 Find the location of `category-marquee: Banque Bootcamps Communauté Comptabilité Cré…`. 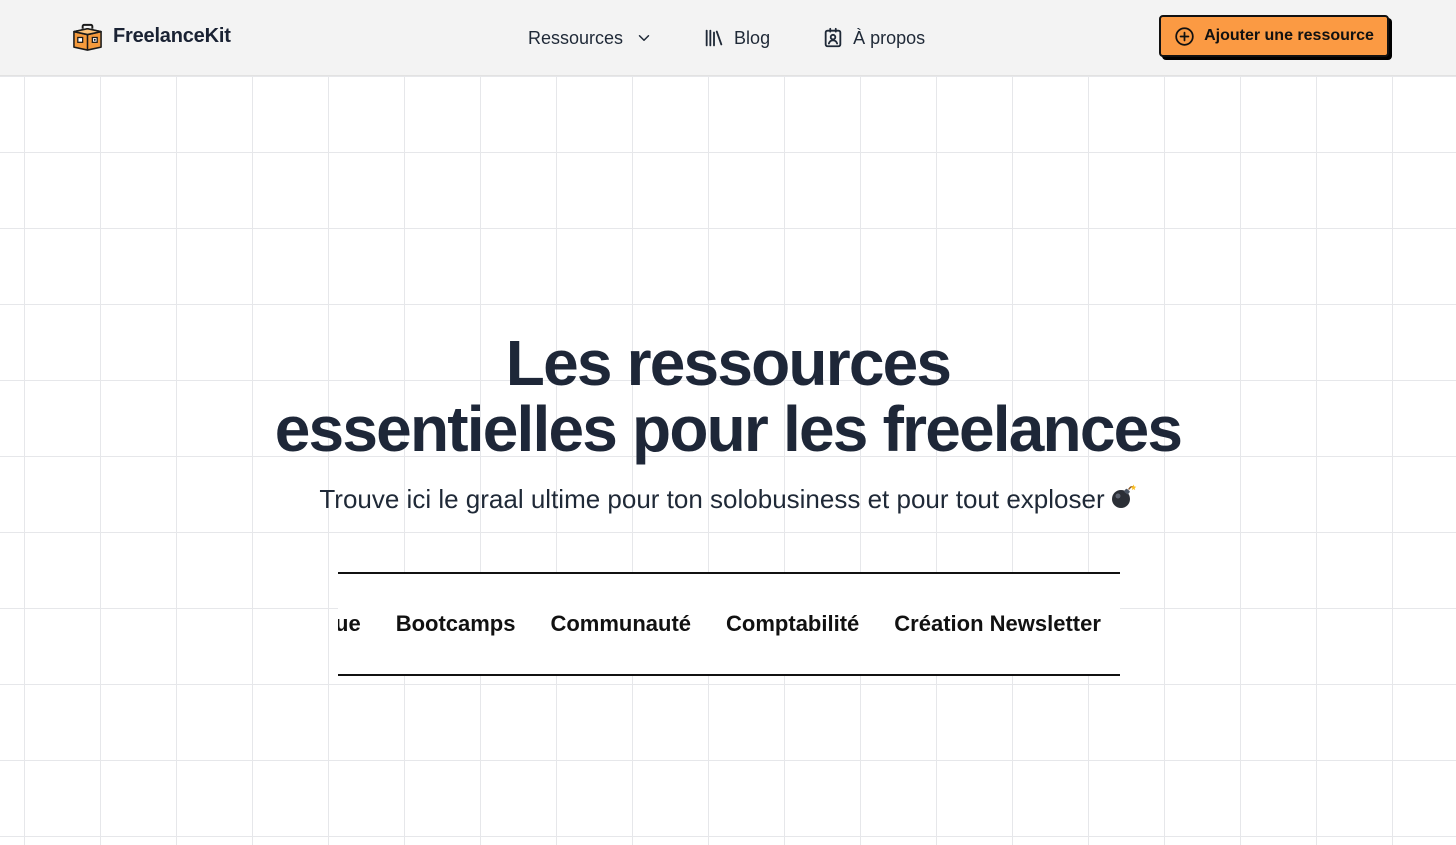

category-marquee: Banque Bootcamps Communauté Comptabilité Cré… is located at coordinates (729, 624).